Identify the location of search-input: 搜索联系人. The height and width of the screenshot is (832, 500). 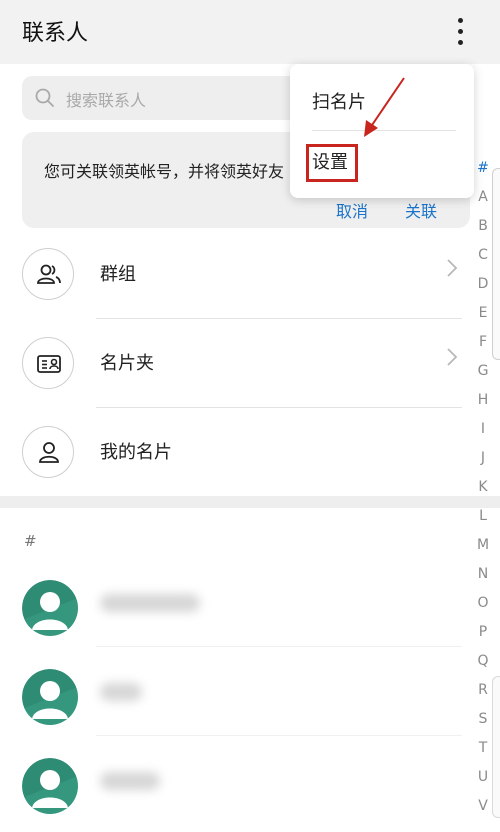
(172, 98).